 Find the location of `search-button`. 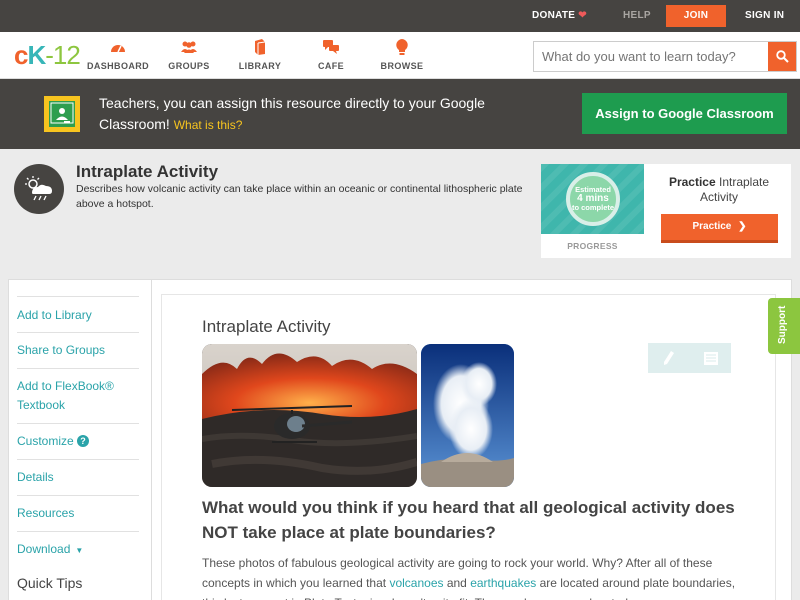

search-button is located at coordinates (782, 56).